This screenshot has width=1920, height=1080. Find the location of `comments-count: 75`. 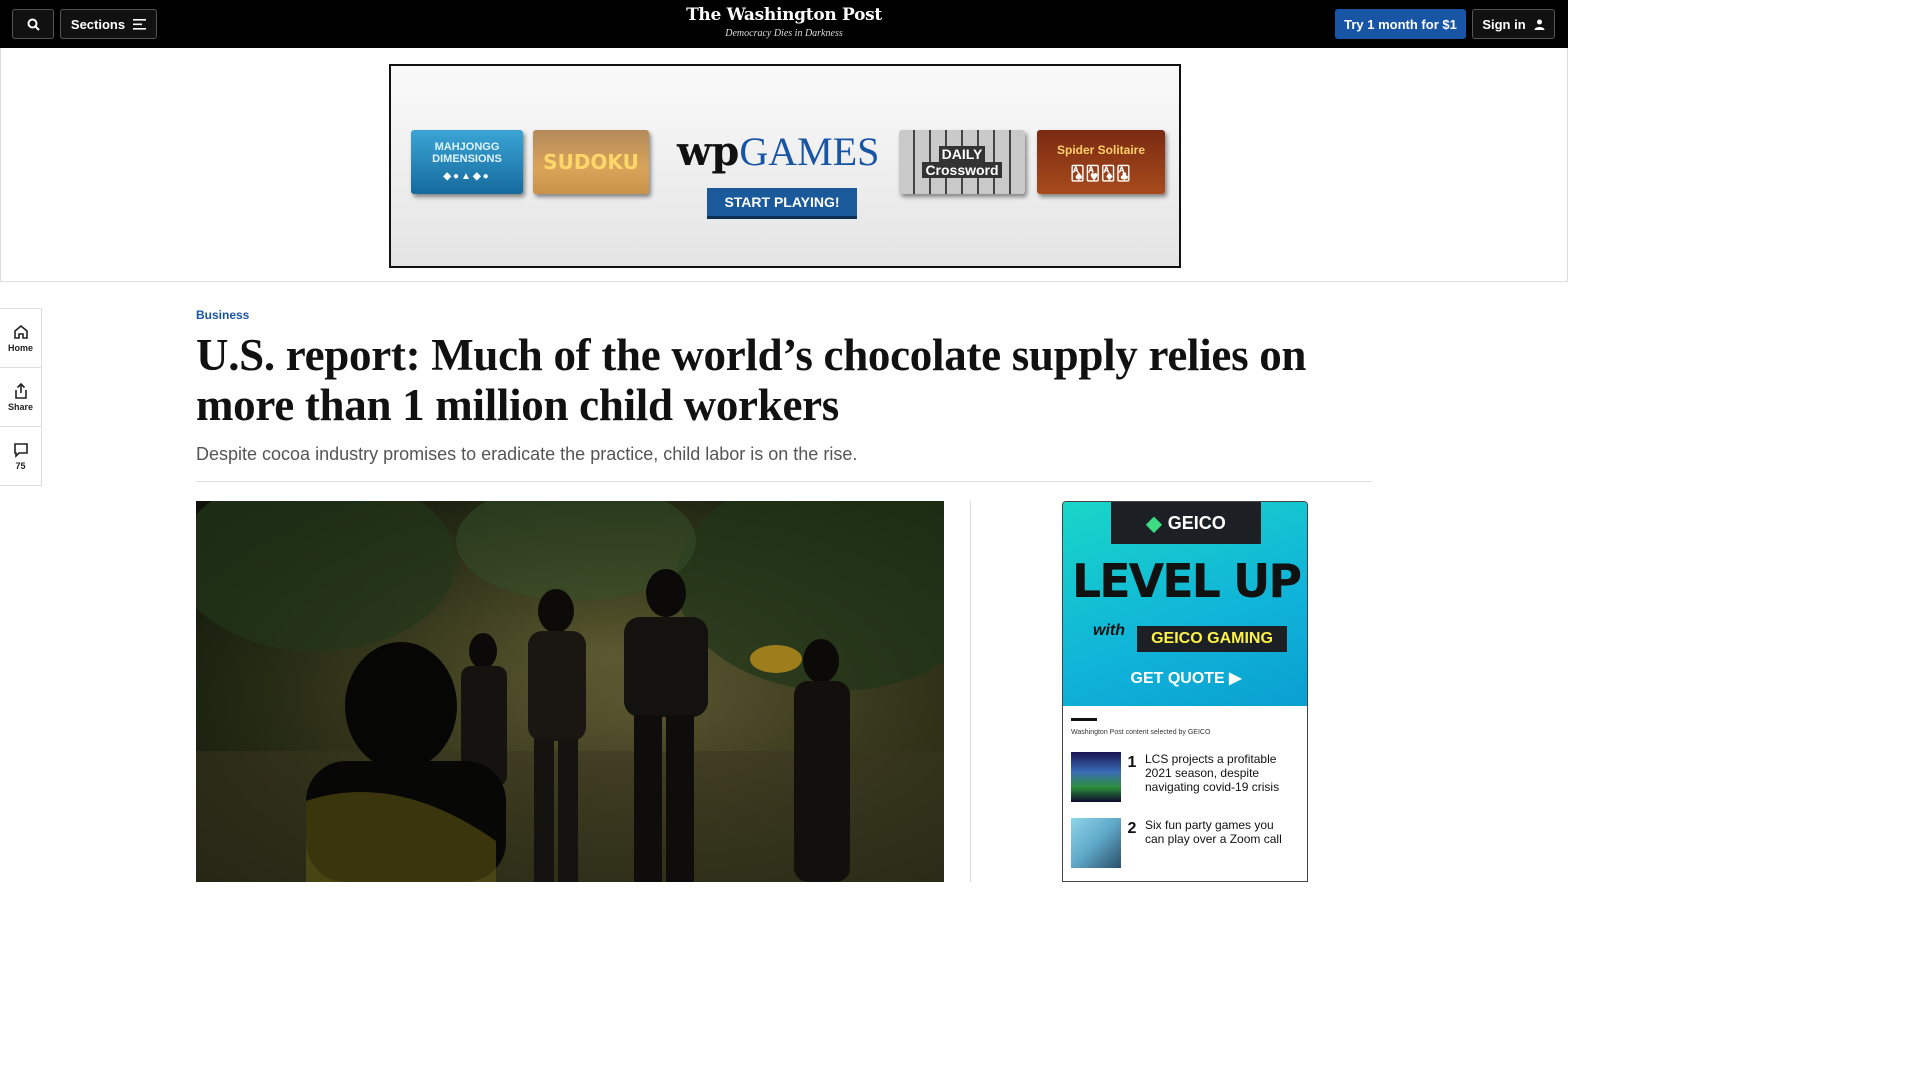

comments-count: 75 is located at coordinates (20, 466).